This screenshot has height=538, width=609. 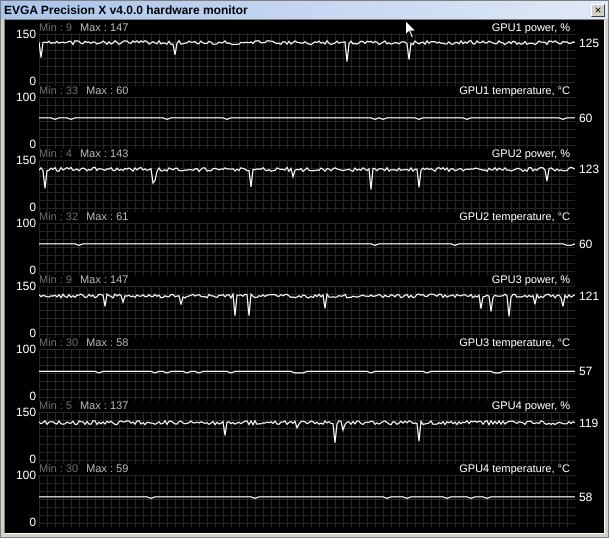 What do you see at coordinates (589, 169) in the screenshot?
I see `current-reading: 123` at bounding box center [589, 169].